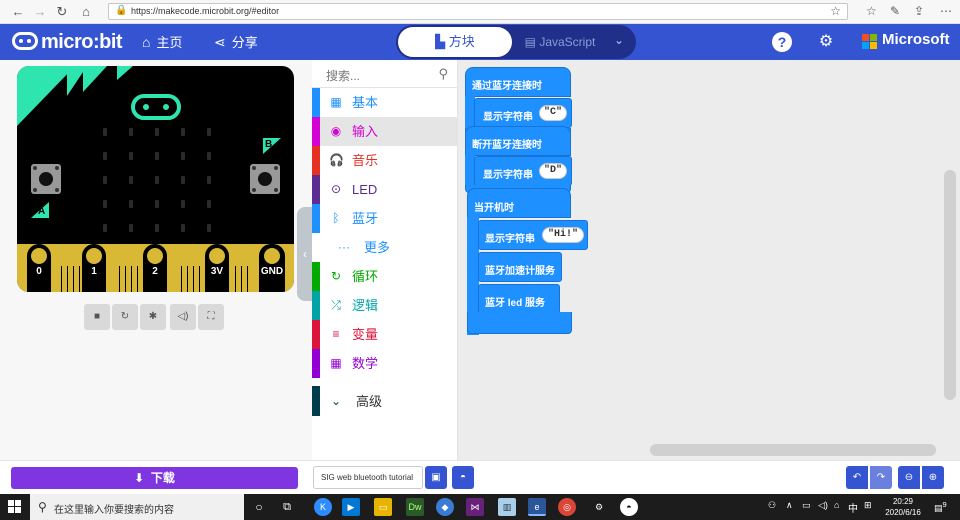 The height and width of the screenshot is (520, 960). I want to click on github-desktop-icon: ◓, so click(629, 507).